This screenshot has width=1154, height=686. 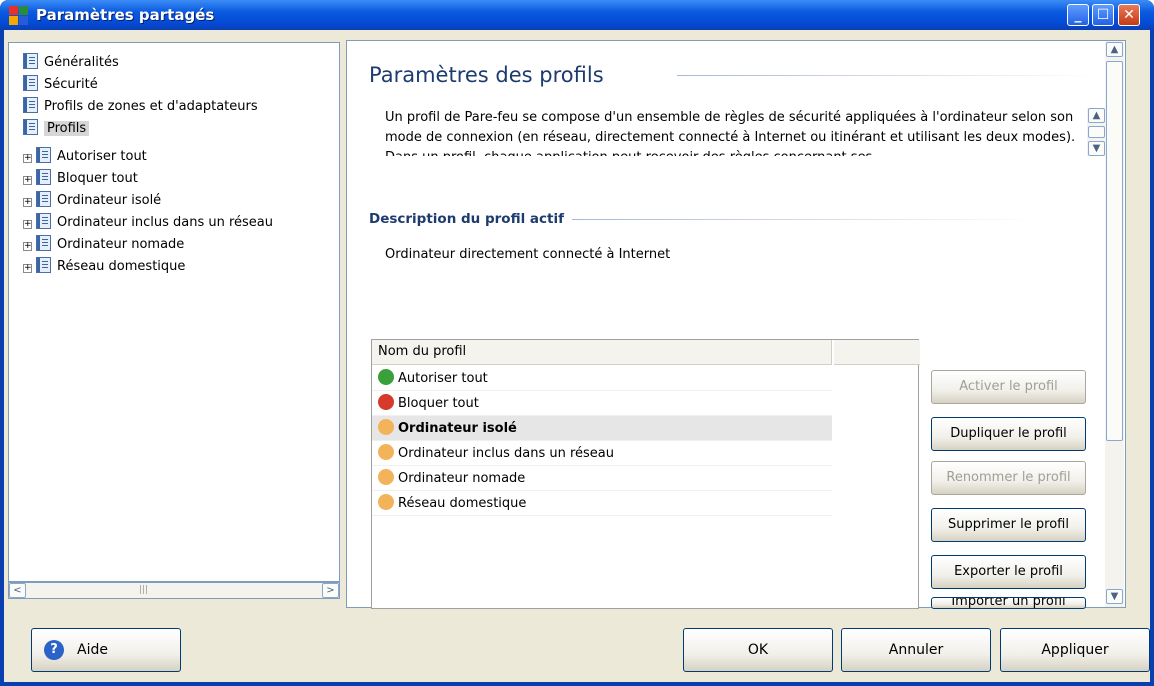 I want to click on panel-vertical-scrollbar: ▲ ▼, so click(x=1114, y=324).